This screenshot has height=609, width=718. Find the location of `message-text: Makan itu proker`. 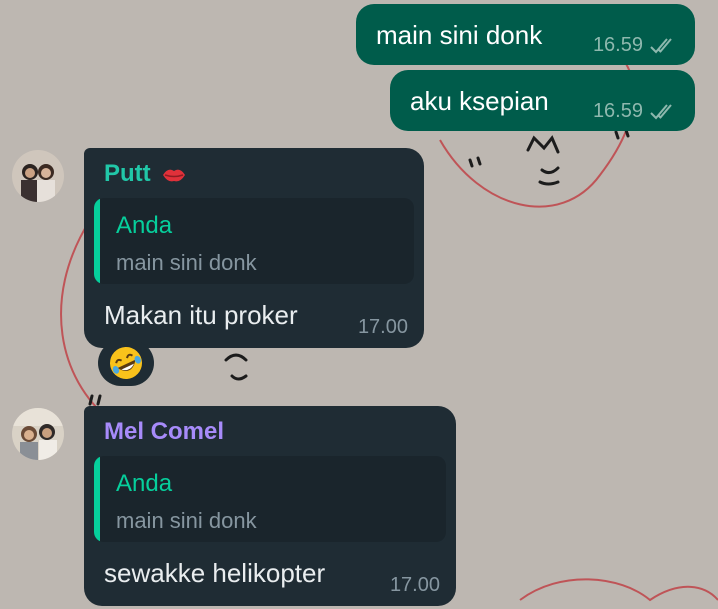

message-text: Makan itu proker is located at coordinates (201, 315).